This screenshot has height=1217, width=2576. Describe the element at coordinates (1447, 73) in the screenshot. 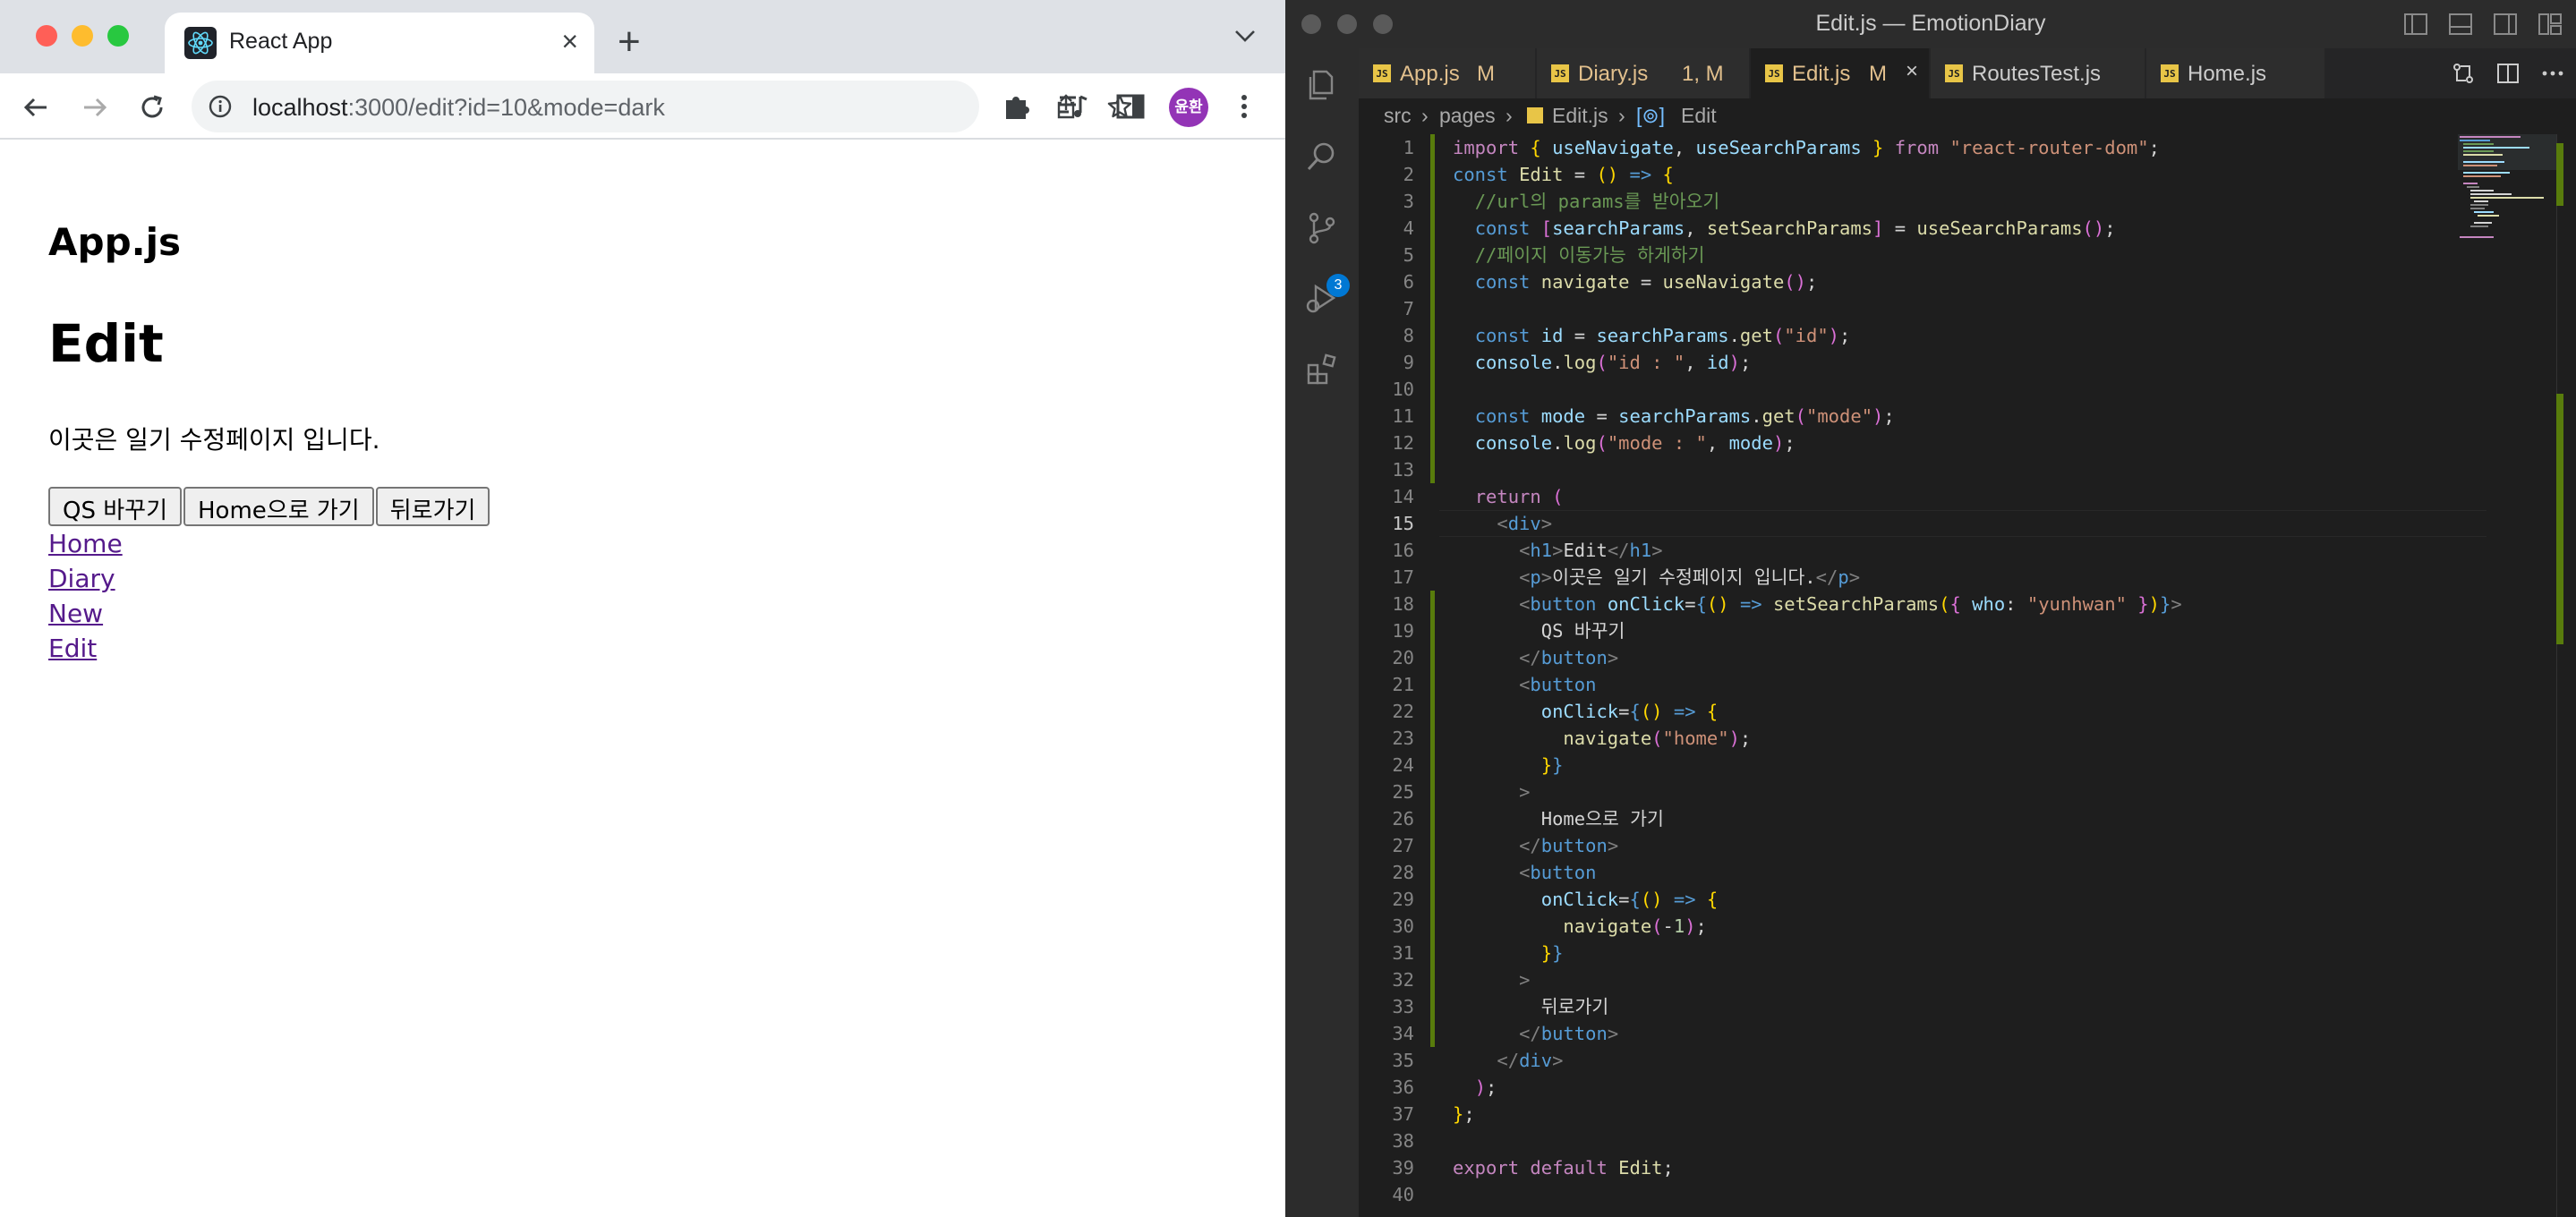

I see `tab-app-js: JS App.js M` at that location.